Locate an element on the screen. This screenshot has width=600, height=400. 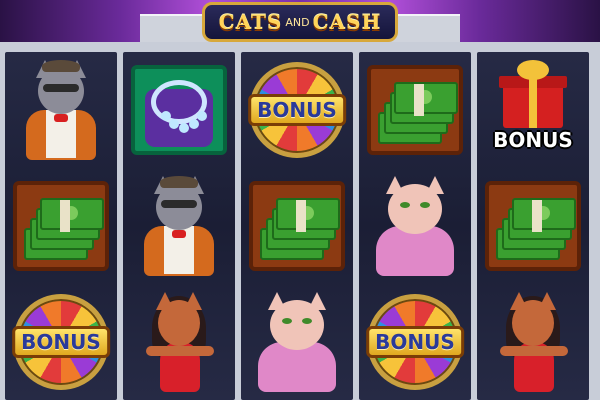
logo-word-cash: CASH is located at coordinates (347, 22).